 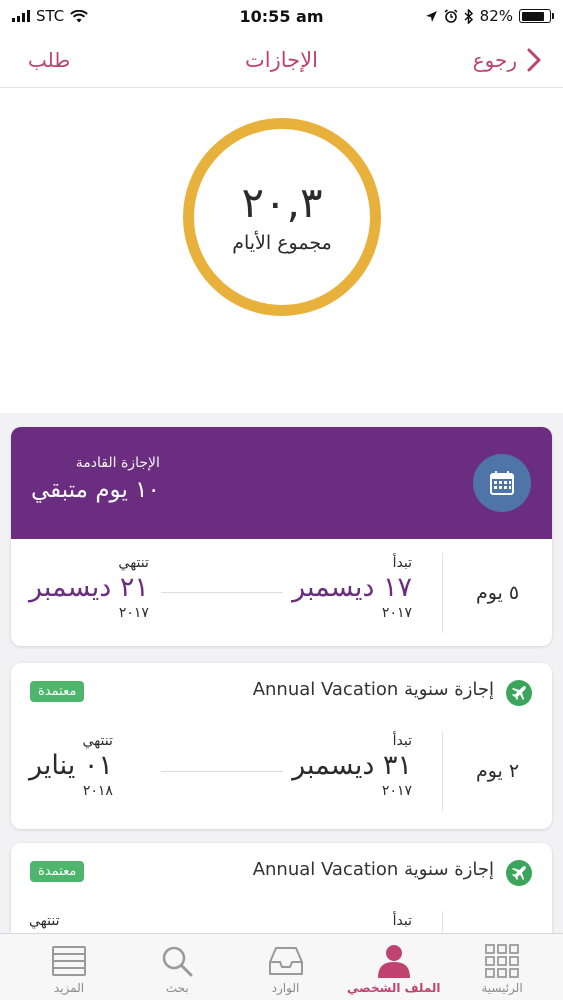 I want to click on tab-search: بحث, so click(x=177, y=967).